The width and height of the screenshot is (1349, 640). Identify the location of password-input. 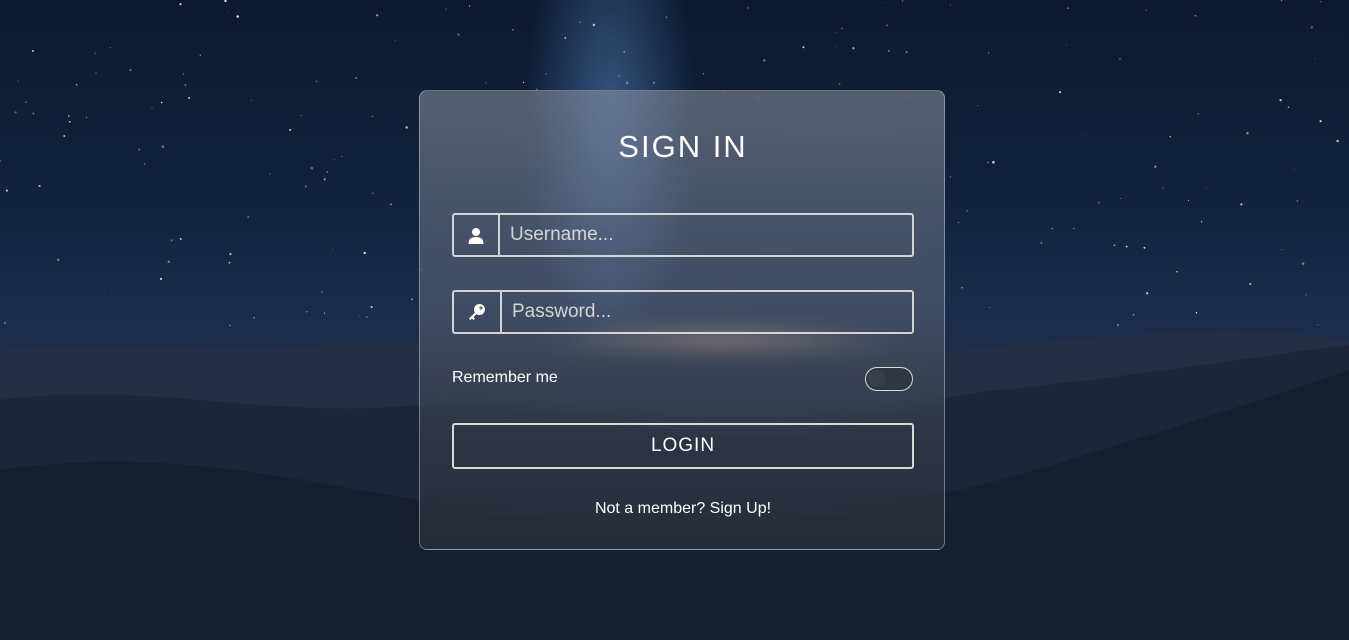
(707, 312).